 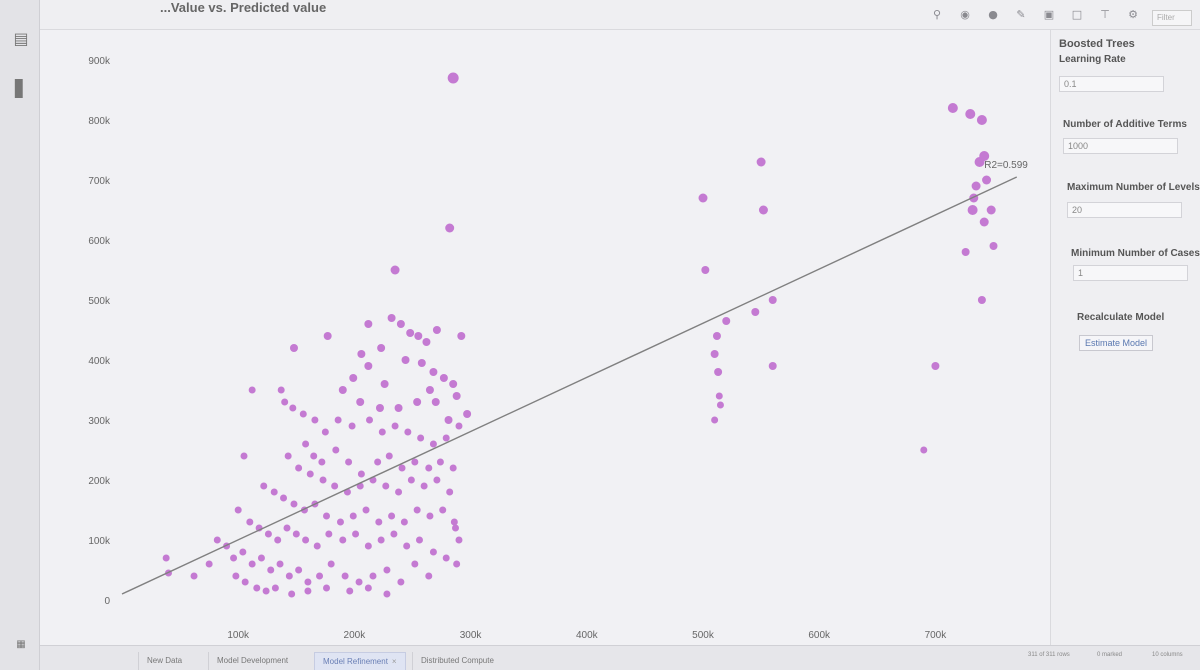 What do you see at coordinates (1124, 210) in the screenshot?
I see `max-levels-input: 20` at bounding box center [1124, 210].